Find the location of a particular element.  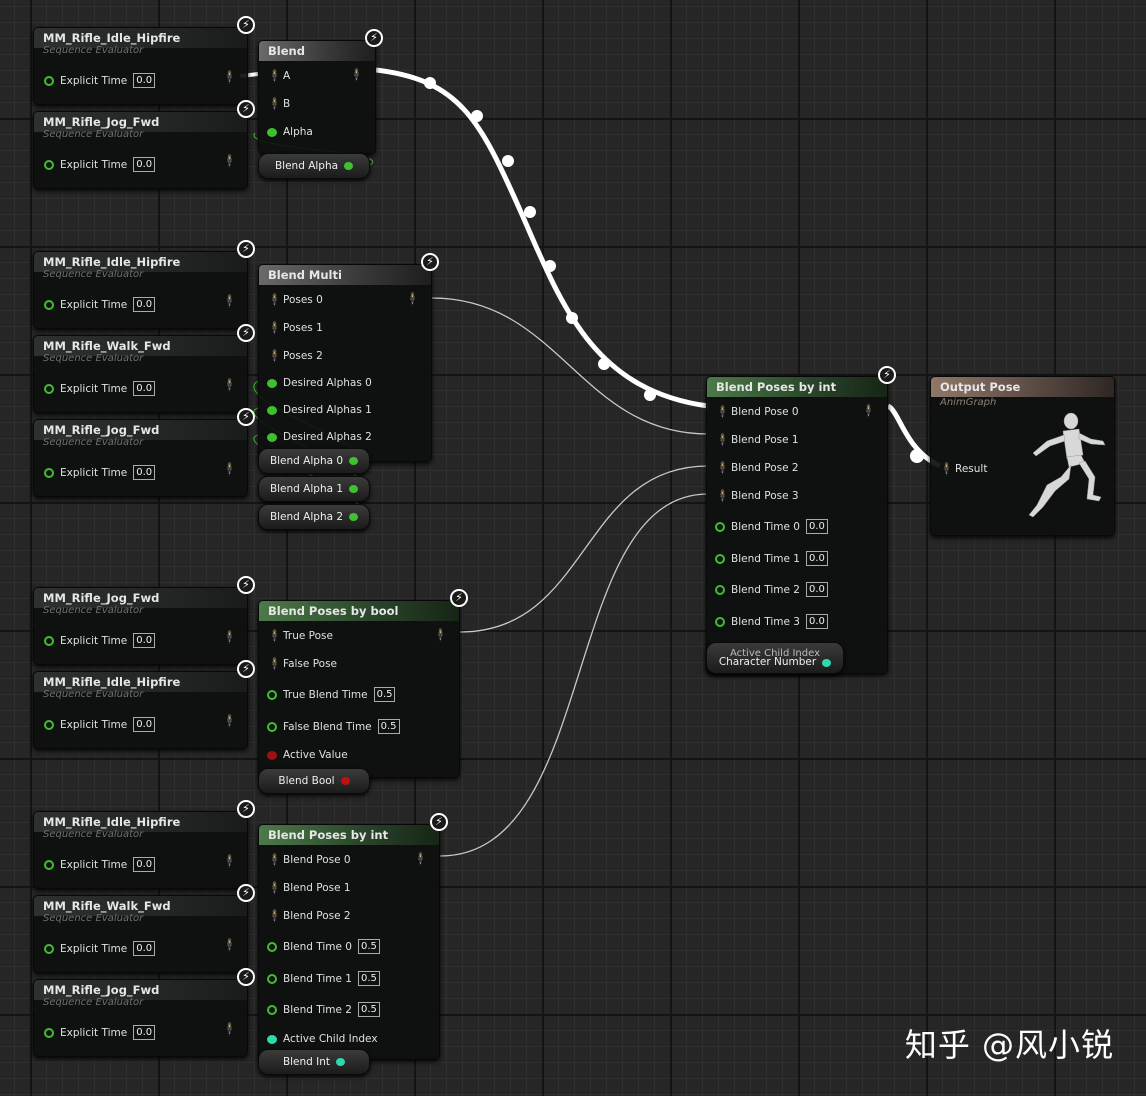

blend-time-input: 0.5 is located at coordinates (368, 978).